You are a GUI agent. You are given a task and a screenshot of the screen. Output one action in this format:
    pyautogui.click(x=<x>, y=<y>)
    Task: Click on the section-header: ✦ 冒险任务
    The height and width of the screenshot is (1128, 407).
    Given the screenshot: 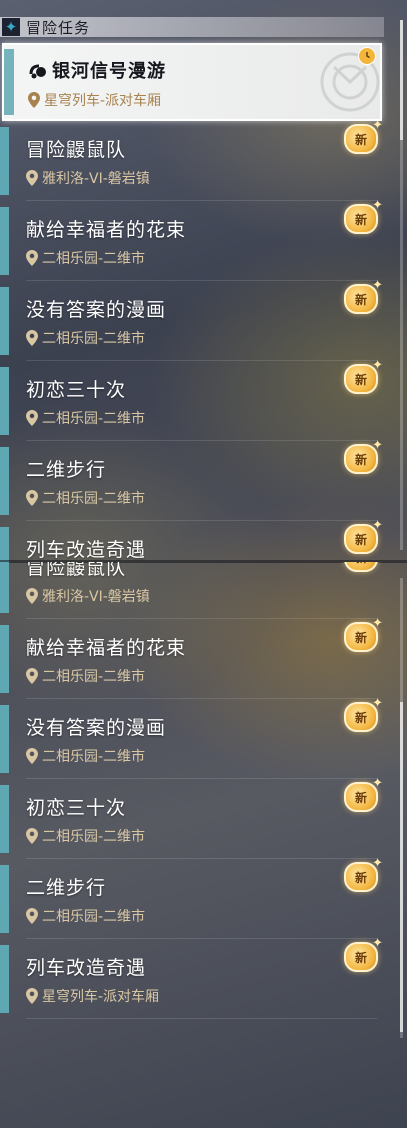 What is the action you would take?
    pyautogui.click(x=192, y=27)
    